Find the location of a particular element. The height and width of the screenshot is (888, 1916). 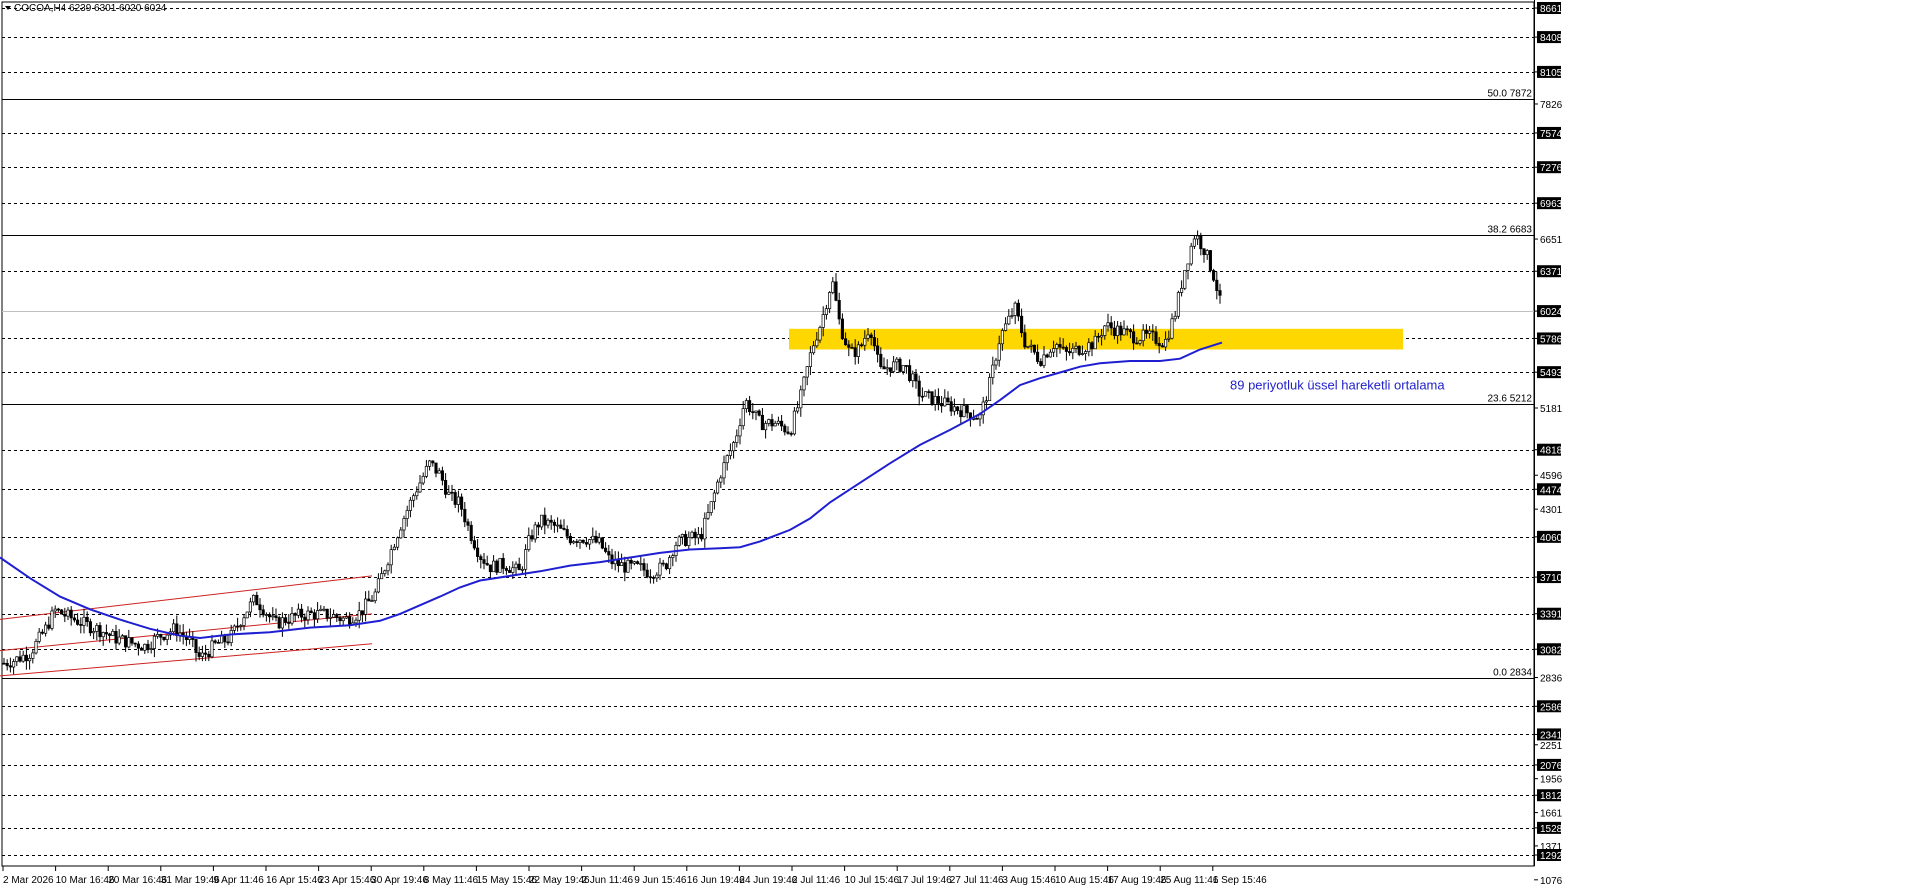

y-tick-label: 4818 is located at coordinates (1551, 451).